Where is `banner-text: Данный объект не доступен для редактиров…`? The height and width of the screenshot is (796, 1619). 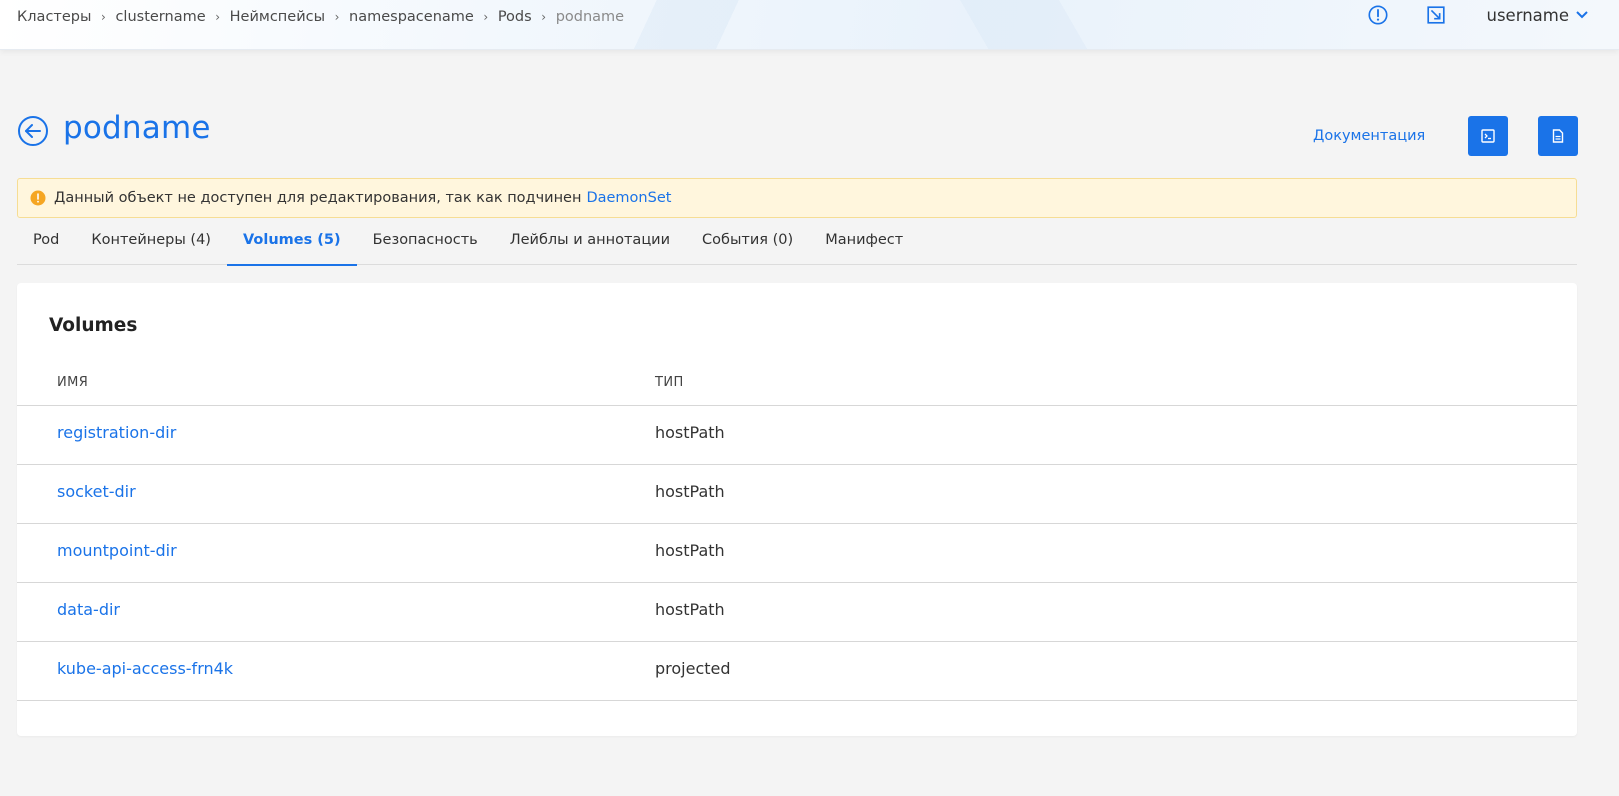 banner-text: Данный объект не доступен для редактиров… is located at coordinates (318, 198).